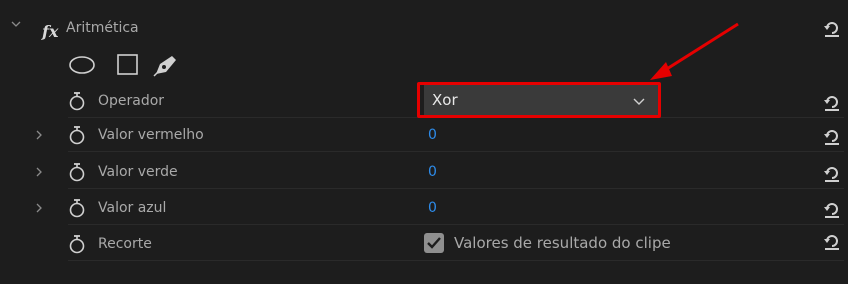  I want to click on clip-result-checkbox-label: Valores de resultado do clipe, so click(562, 243).